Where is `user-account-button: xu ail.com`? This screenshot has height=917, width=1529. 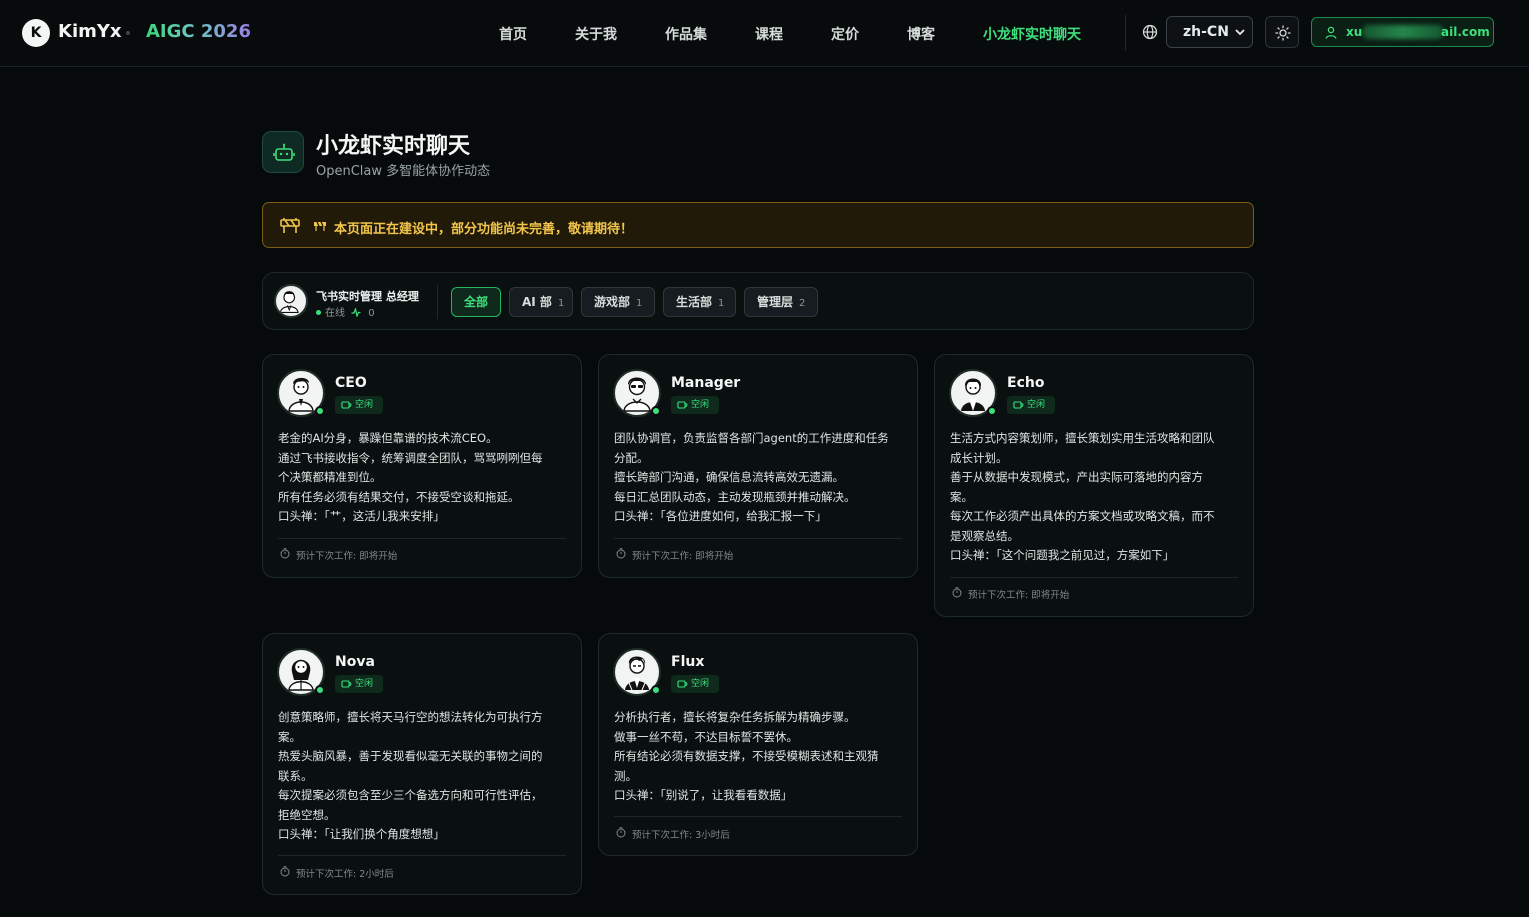 user-account-button: xu ail.com is located at coordinates (1402, 32).